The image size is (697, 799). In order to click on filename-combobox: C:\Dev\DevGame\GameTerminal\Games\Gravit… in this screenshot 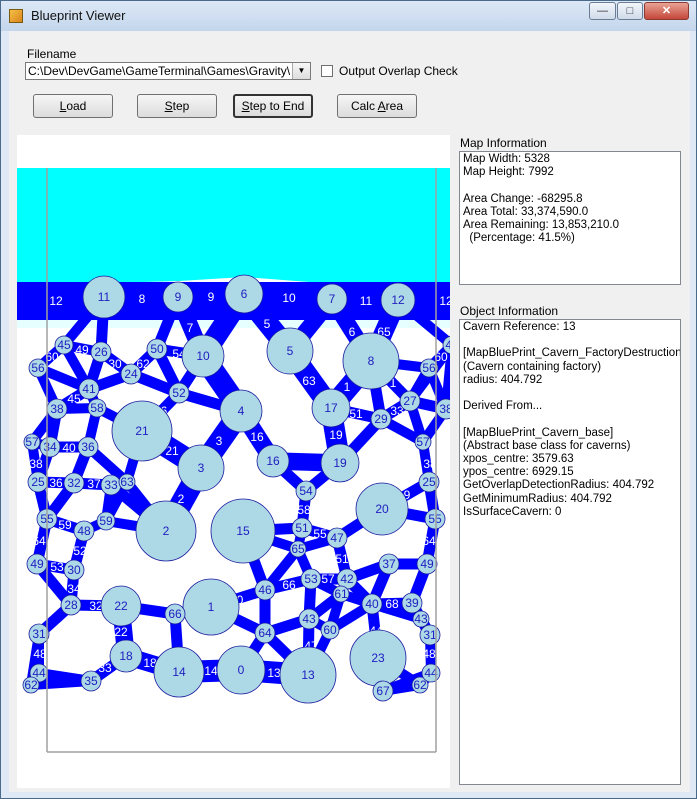, I will do `click(168, 71)`.